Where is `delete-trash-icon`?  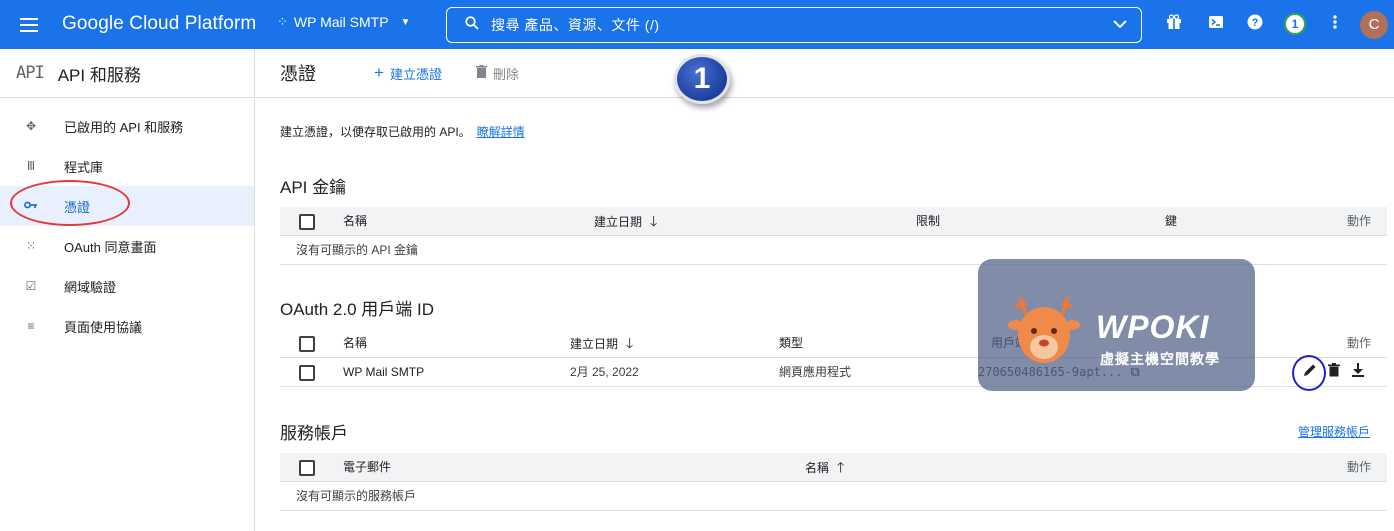
delete-trash-icon is located at coordinates (1334, 371).